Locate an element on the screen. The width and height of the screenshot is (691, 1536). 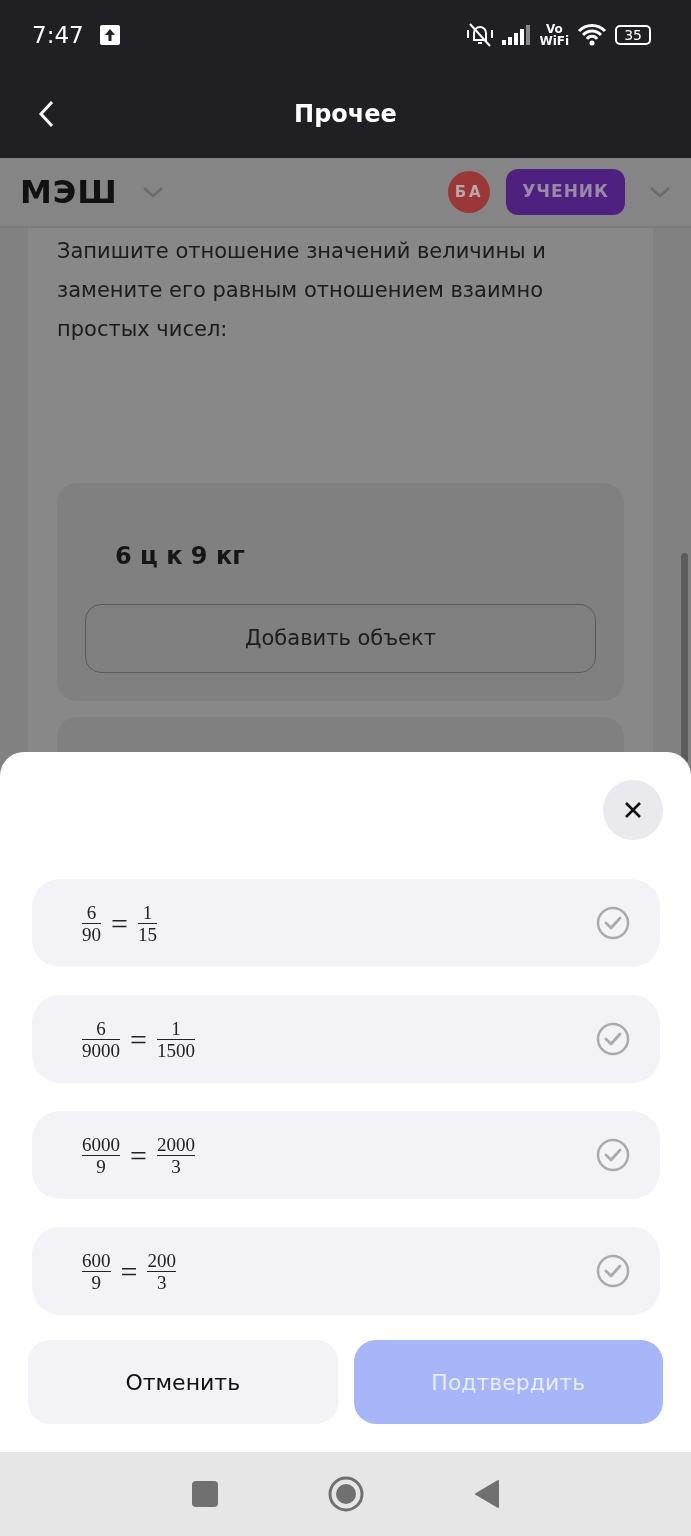
numerator: 600 is located at coordinates (96, 1260).